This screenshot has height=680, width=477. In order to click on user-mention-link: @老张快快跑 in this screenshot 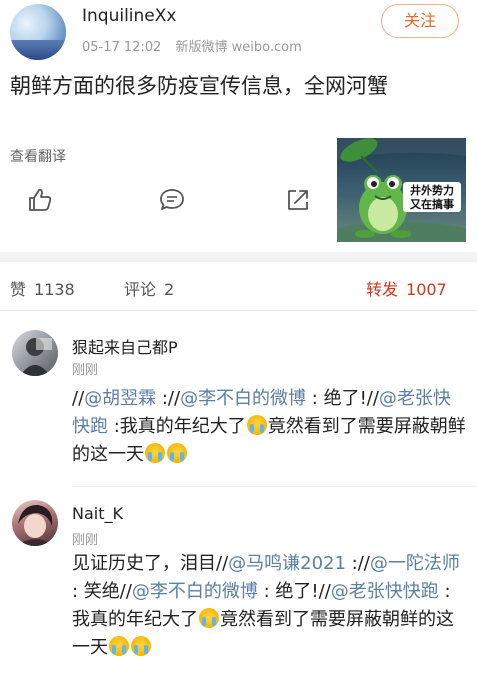, I will do `click(385, 591)`.